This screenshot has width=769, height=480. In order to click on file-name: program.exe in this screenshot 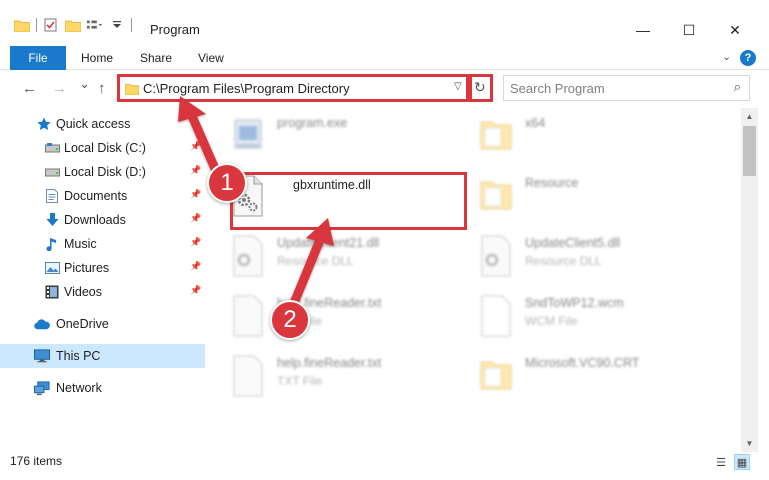, I will do `click(312, 123)`.